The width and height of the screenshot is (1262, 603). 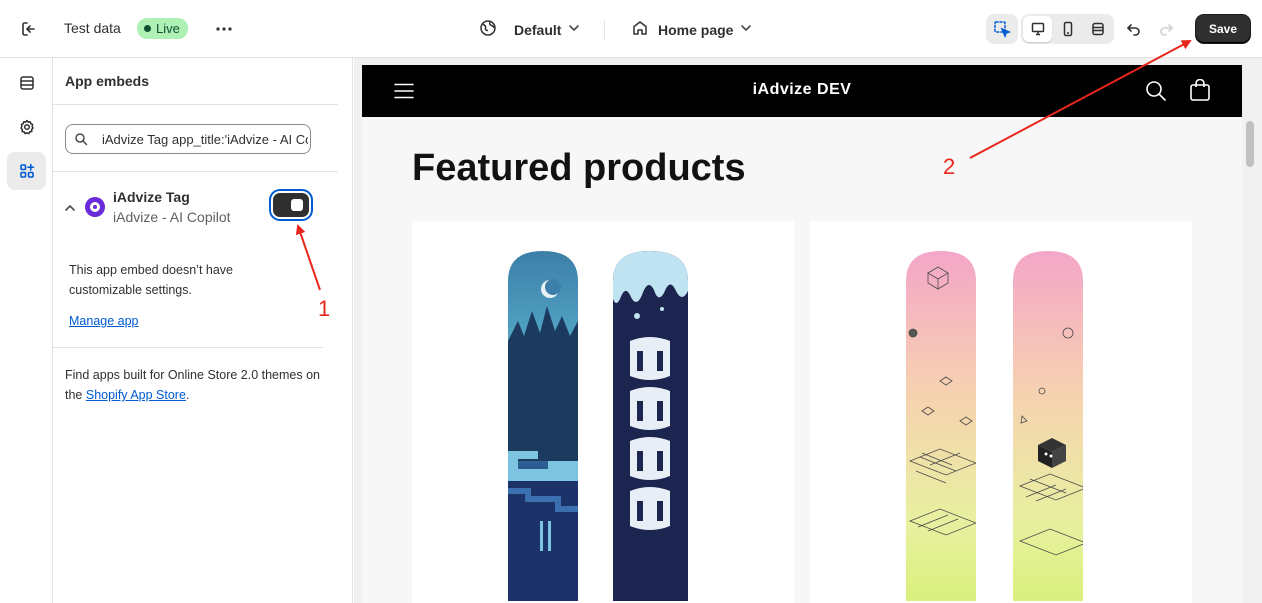 I want to click on theme-selector: Default, so click(x=529, y=30).